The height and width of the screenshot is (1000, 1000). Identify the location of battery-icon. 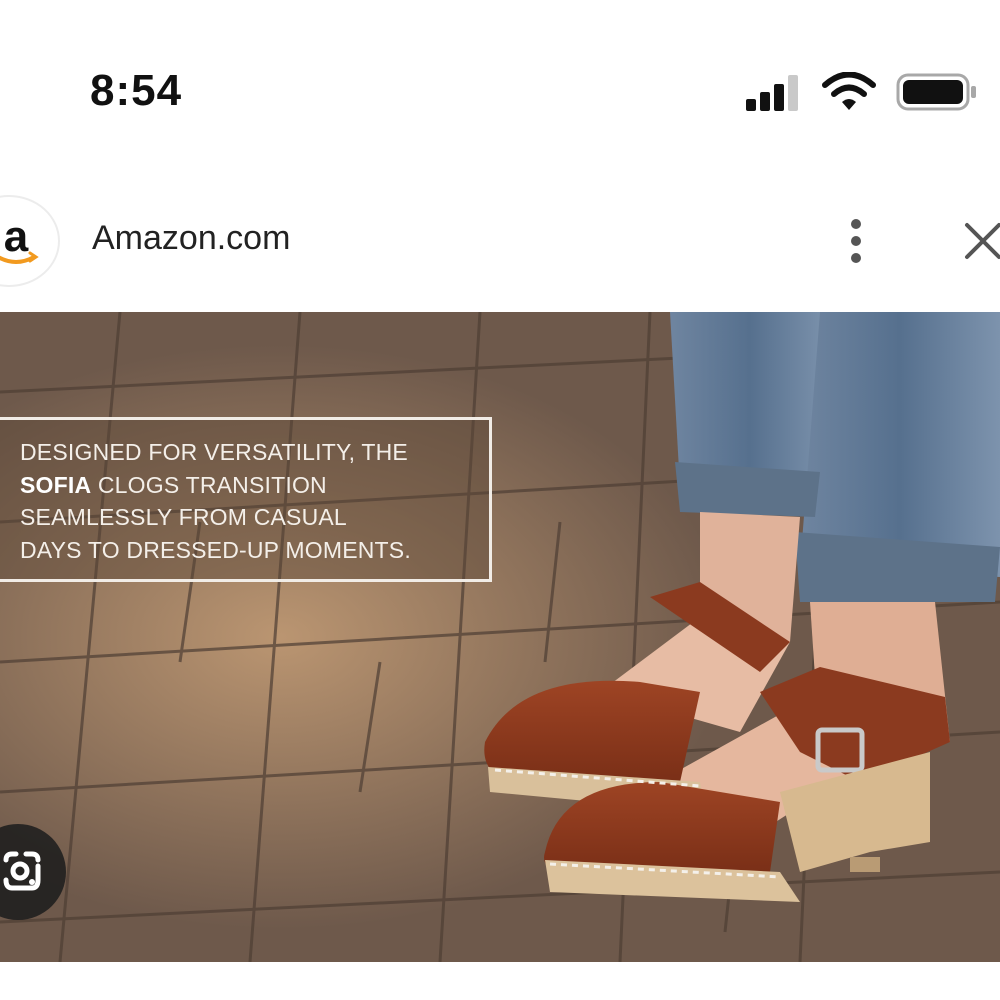
(936, 92).